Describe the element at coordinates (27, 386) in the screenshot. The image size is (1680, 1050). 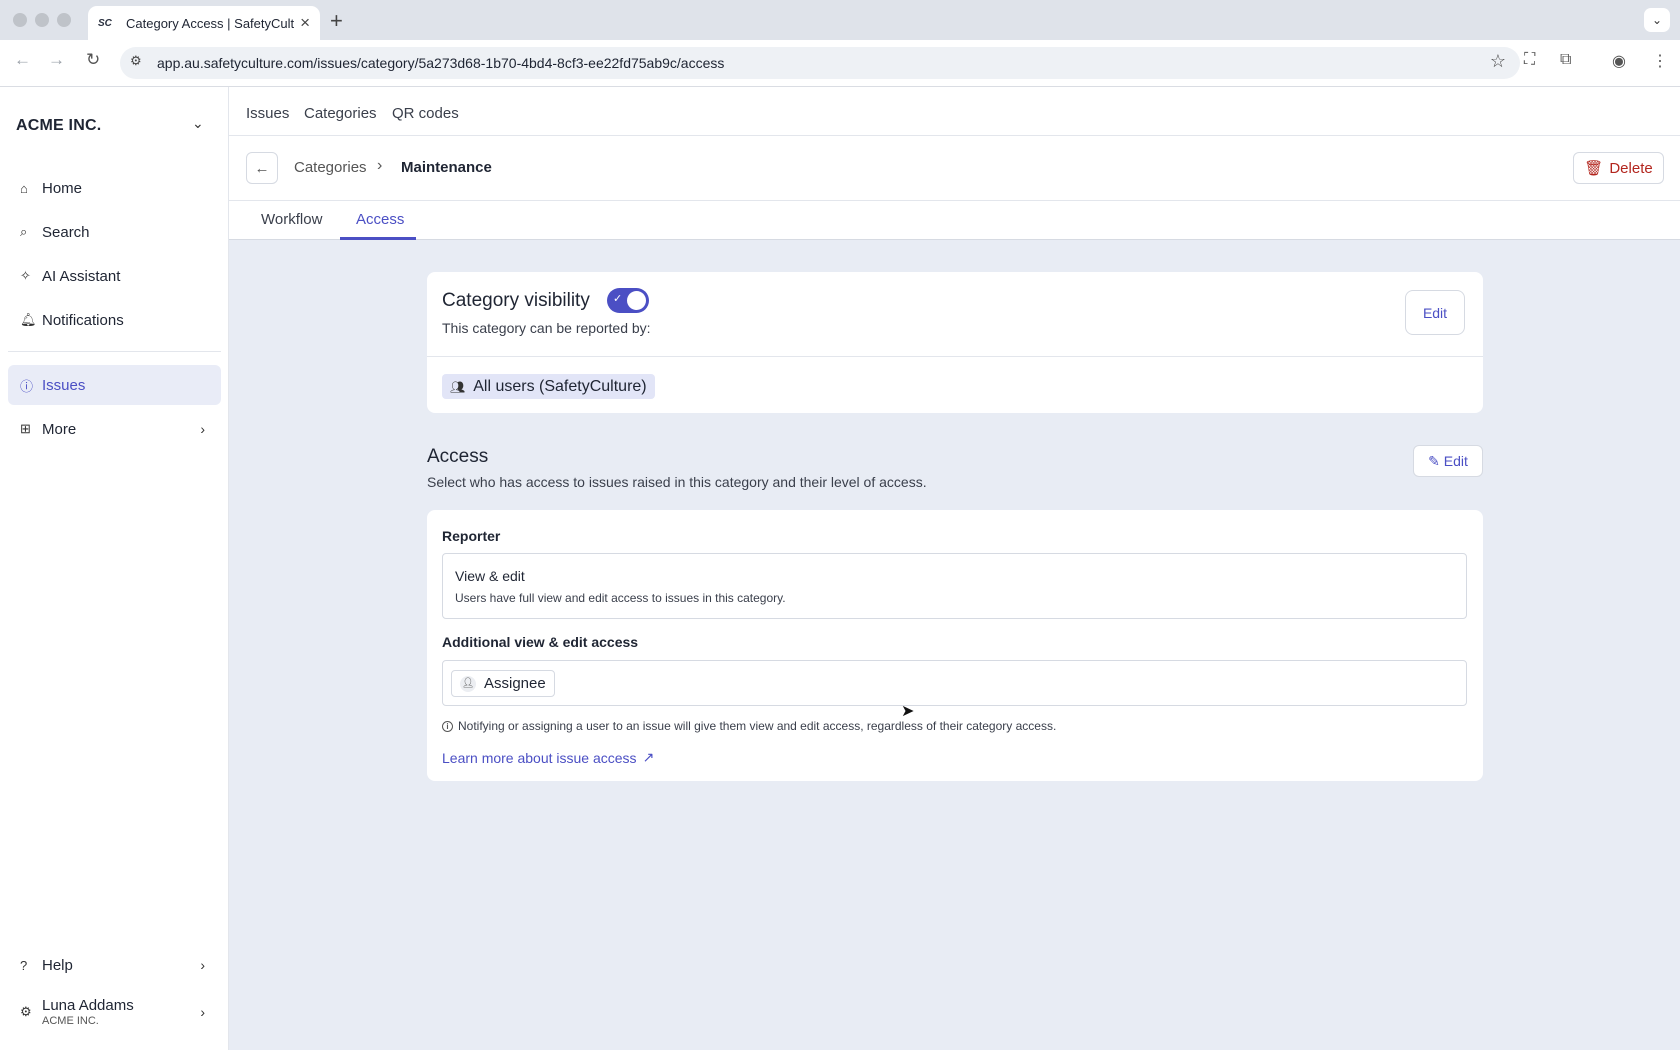
I see `issues-icon: ⓘ` at that location.